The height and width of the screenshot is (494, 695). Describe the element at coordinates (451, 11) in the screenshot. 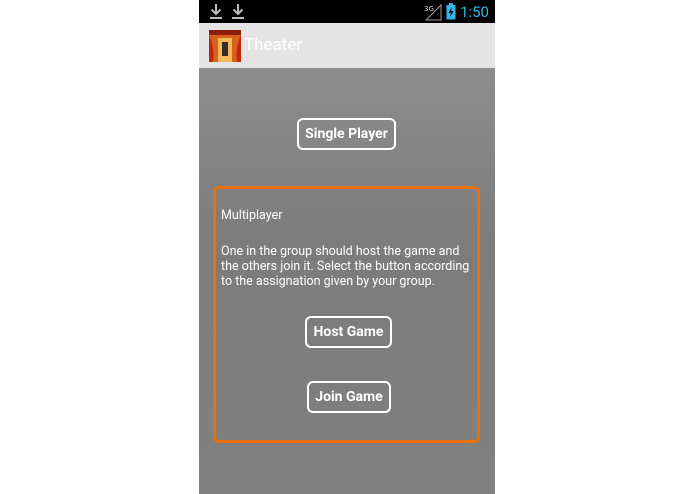

I see `battery-charging-icon` at that location.